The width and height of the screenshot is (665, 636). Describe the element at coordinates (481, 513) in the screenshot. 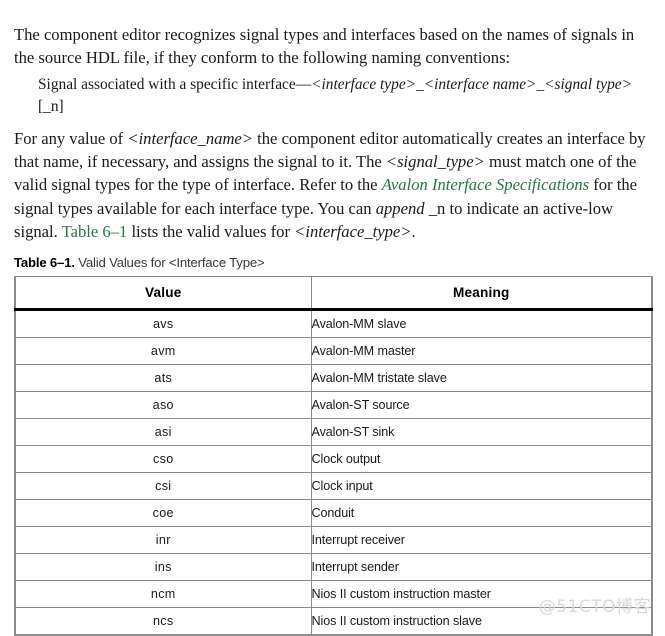

I see `cell-meaning: Conduit` at that location.